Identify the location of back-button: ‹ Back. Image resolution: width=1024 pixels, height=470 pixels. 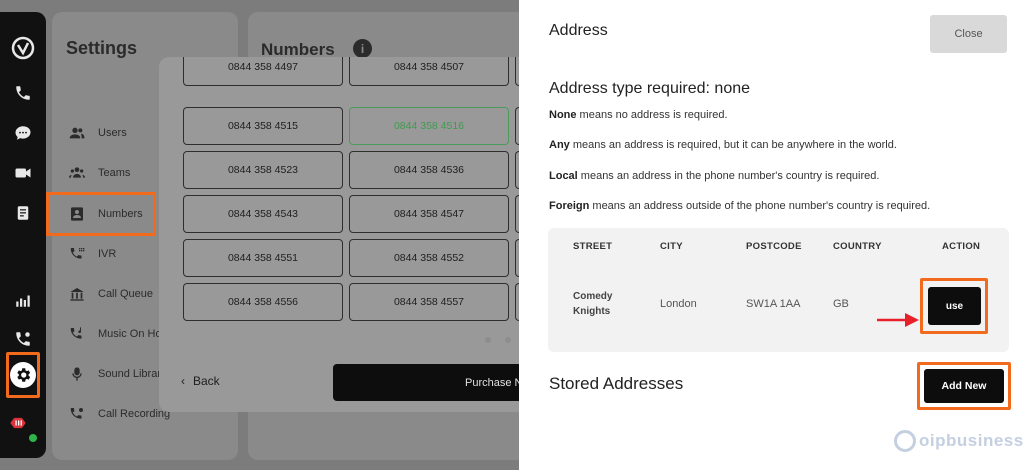
(200, 381).